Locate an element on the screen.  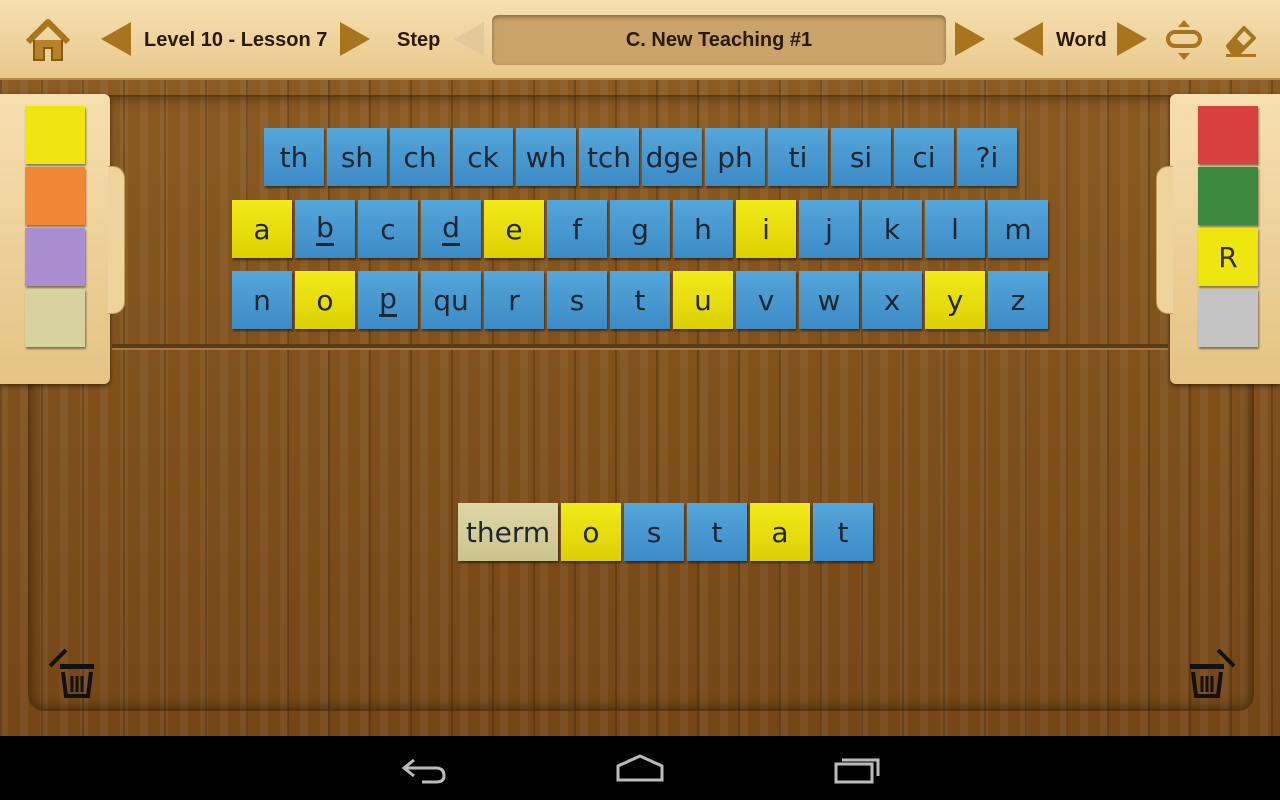
letter-tile-k: k is located at coordinates (892, 229).